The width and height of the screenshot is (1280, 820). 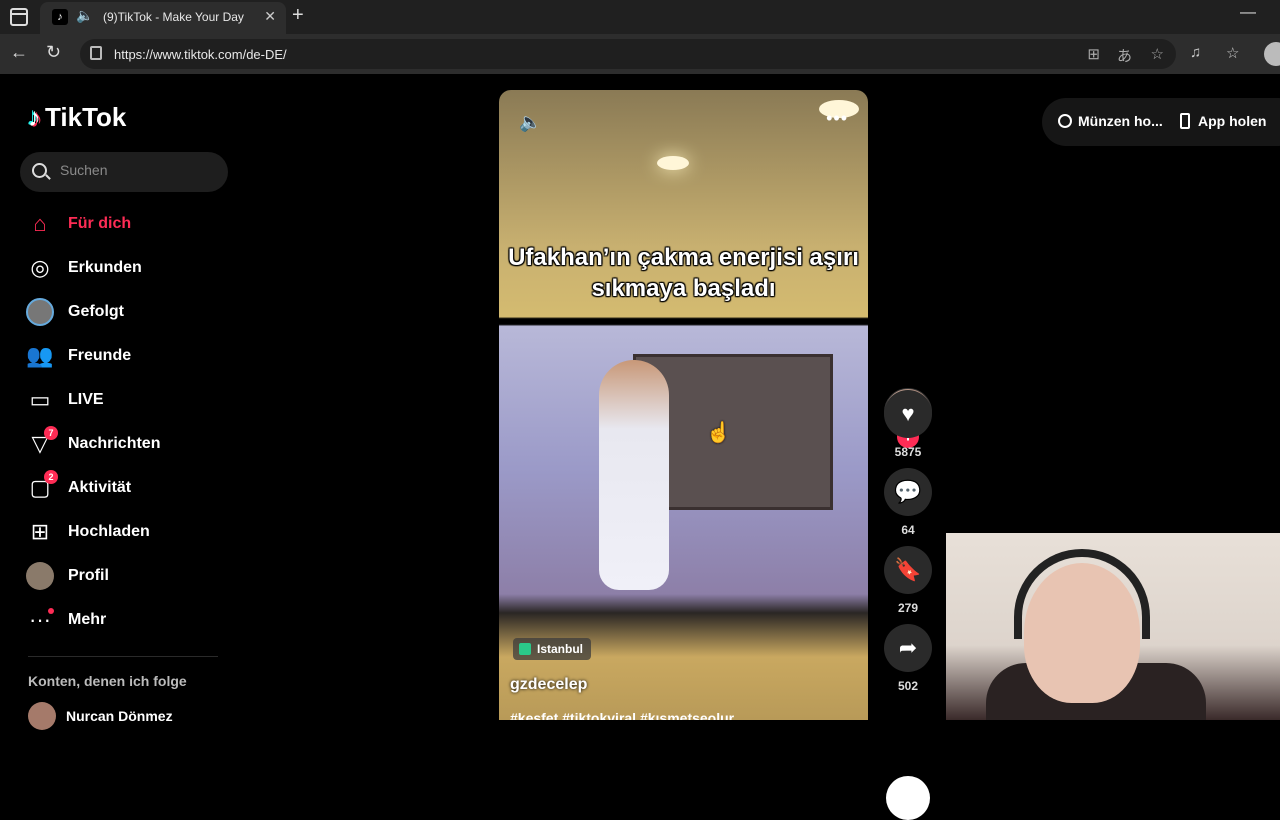 I want to click on top-right-actions: Münzen ho... App holen, so click(x=1161, y=122).